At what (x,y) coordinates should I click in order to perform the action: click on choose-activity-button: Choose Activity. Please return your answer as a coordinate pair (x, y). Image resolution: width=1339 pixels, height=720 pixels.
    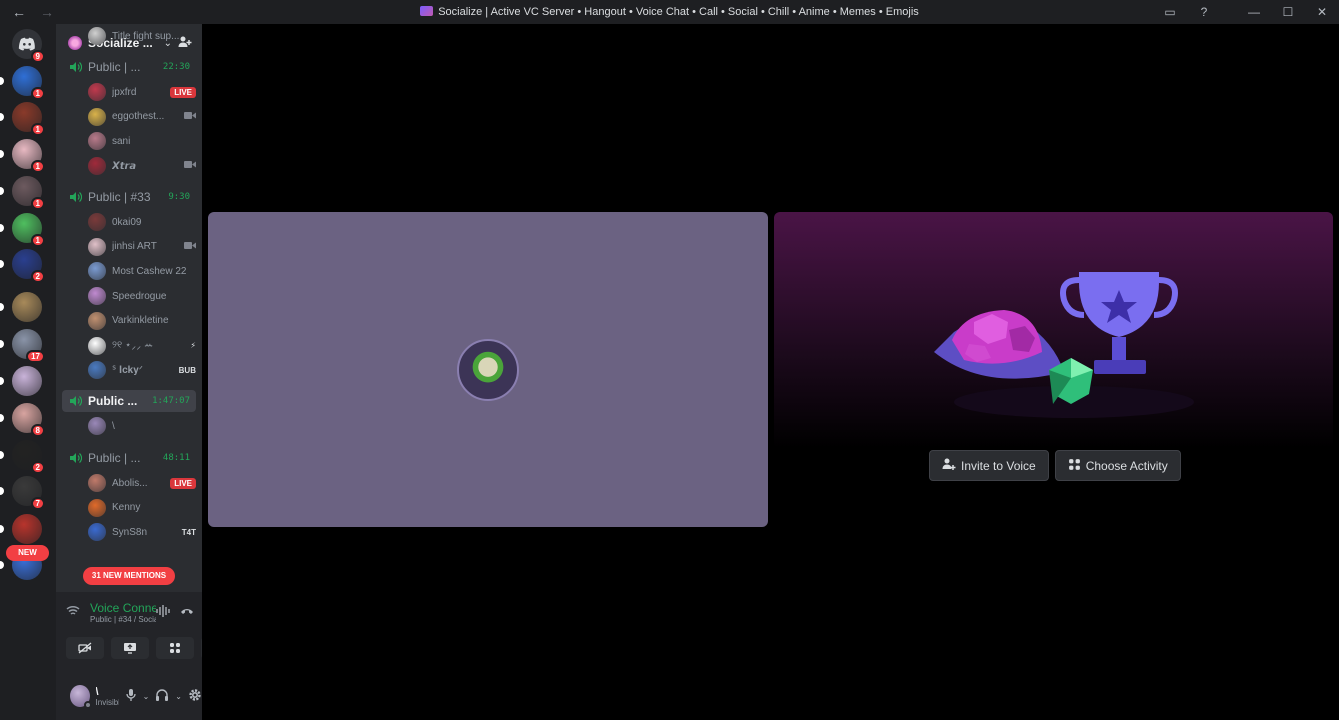
    Looking at the image, I should click on (1117, 465).